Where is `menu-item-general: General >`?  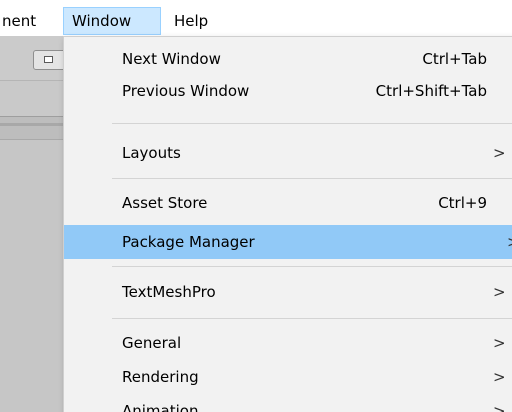
menu-item-general: General > is located at coordinates (288, 343).